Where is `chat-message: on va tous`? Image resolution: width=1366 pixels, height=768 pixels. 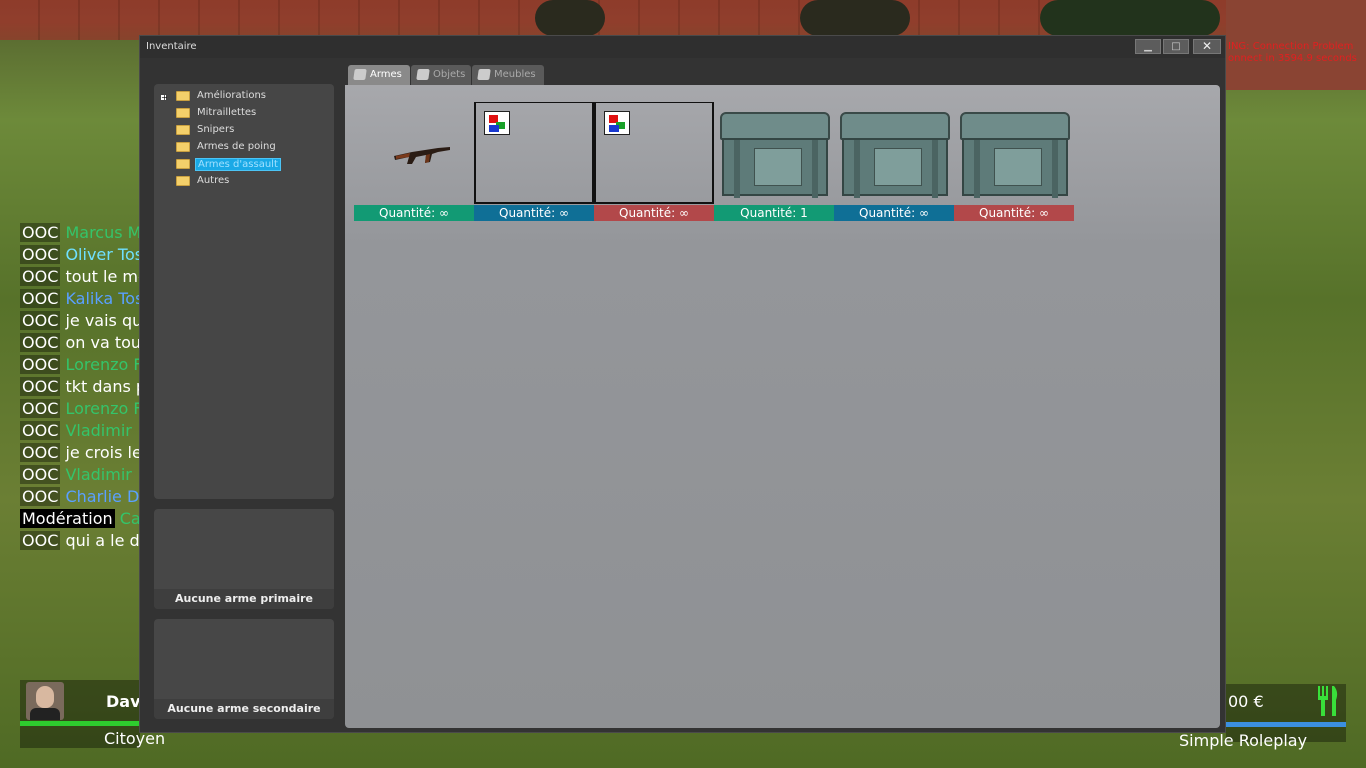 chat-message: on va tous is located at coordinates (107, 342).